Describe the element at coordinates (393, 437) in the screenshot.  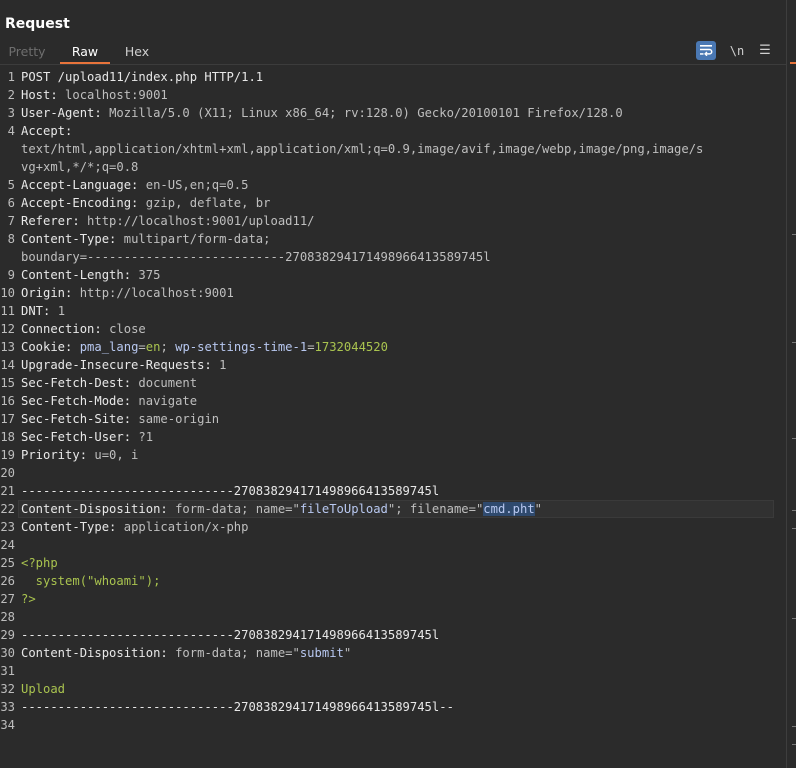
I see `code-line: 18 Sec-Fetch-User: ?1` at that location.